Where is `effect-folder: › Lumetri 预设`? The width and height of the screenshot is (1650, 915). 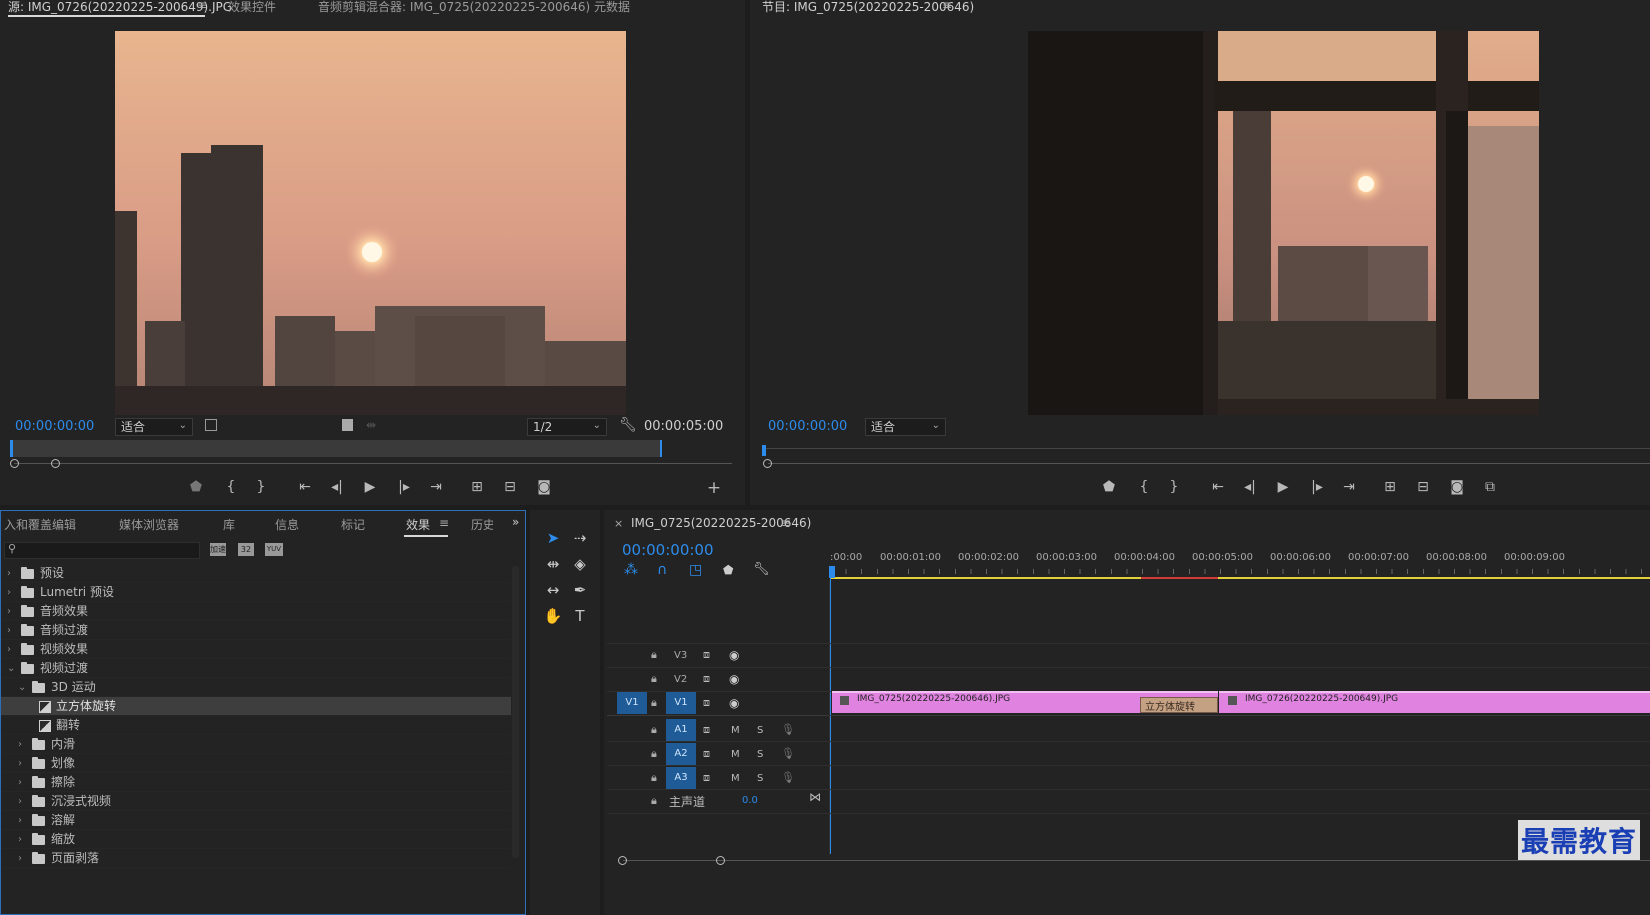 effect-folder: › Lumetri 预设 is located at coordinates (256, 592).